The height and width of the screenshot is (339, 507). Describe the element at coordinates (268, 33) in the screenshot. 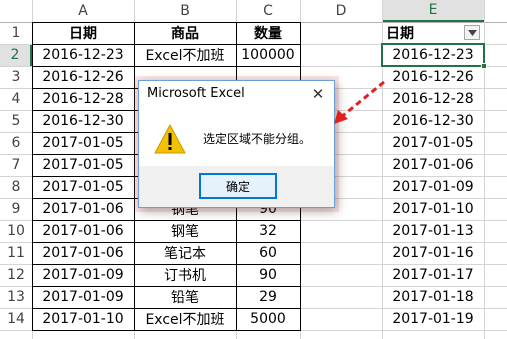

I see `table-header-cell: 数量` at that location.